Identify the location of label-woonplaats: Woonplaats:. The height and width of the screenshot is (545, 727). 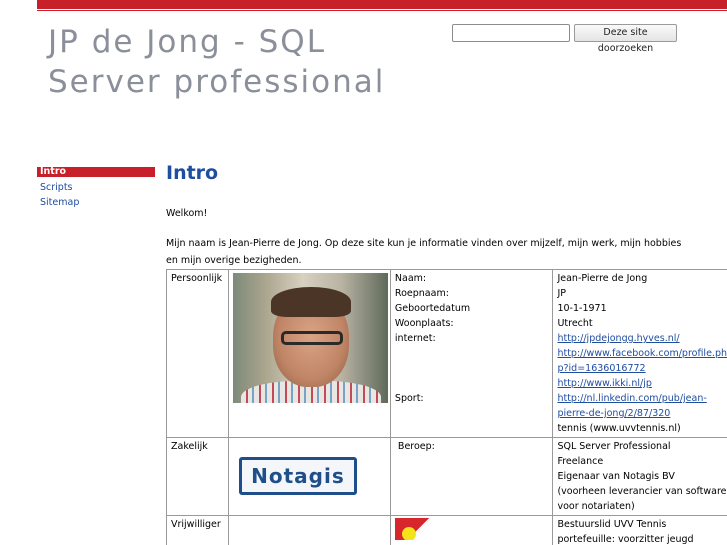
(424, 323).